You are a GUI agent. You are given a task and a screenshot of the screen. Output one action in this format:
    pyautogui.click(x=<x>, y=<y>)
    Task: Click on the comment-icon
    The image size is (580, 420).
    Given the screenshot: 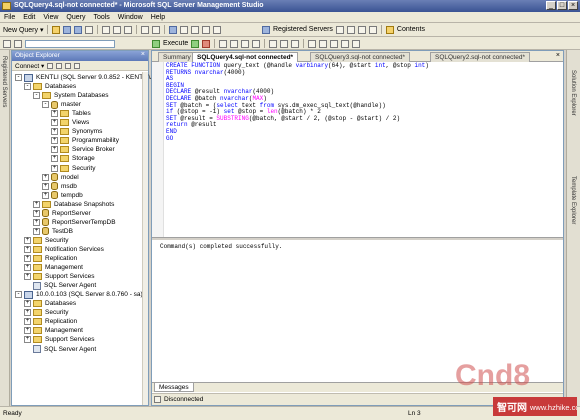 What is the action you would take?
    pyautogui.click(x=312, y=43)
    